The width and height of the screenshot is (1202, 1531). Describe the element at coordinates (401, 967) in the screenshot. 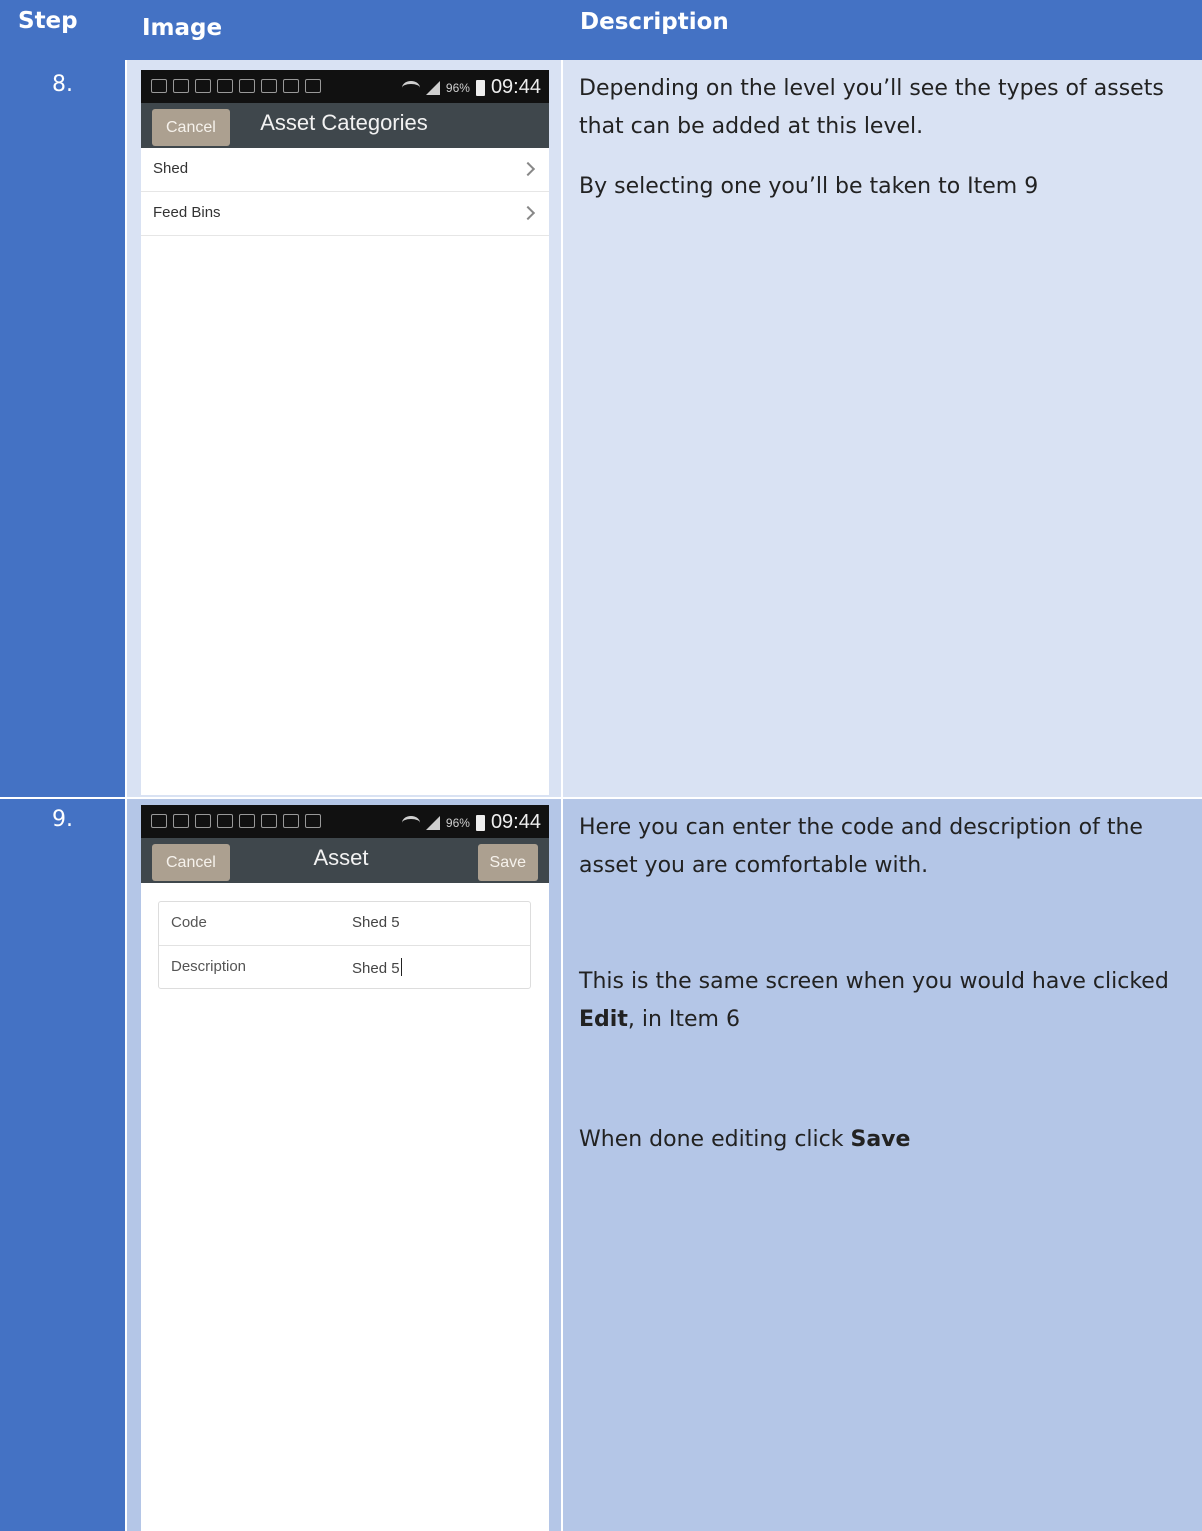

I see `text-cursor` at that location.